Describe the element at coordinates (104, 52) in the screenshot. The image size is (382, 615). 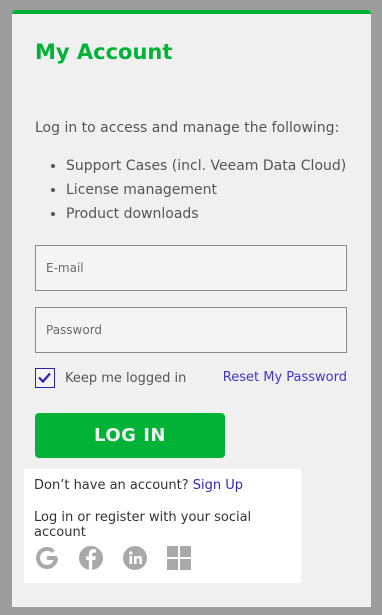
I see `page-title: My Account` at that location.